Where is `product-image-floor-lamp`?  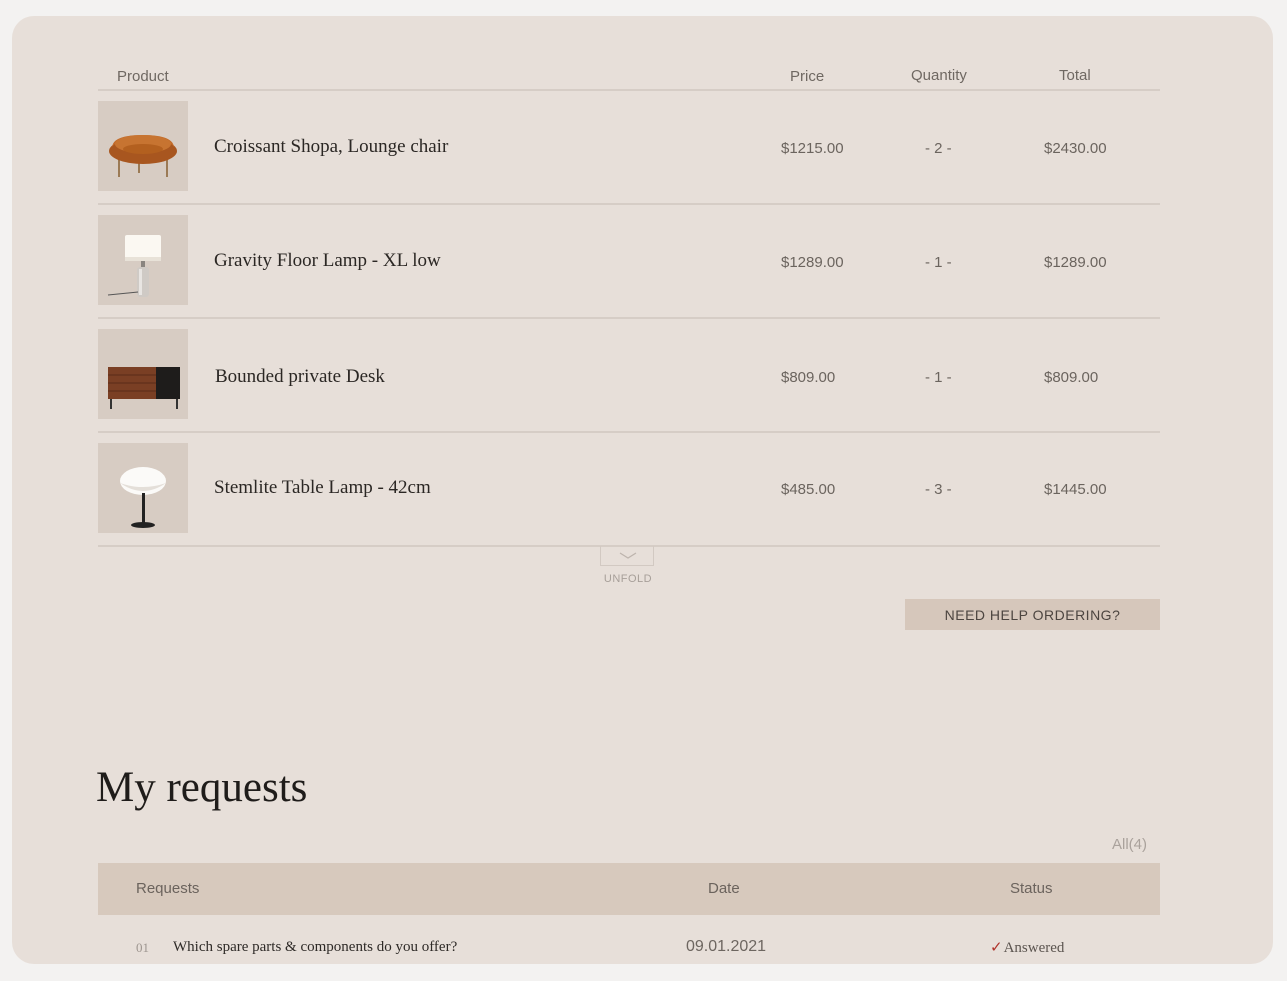 product-image-floor-lamp is located at coordinates (143, 260).